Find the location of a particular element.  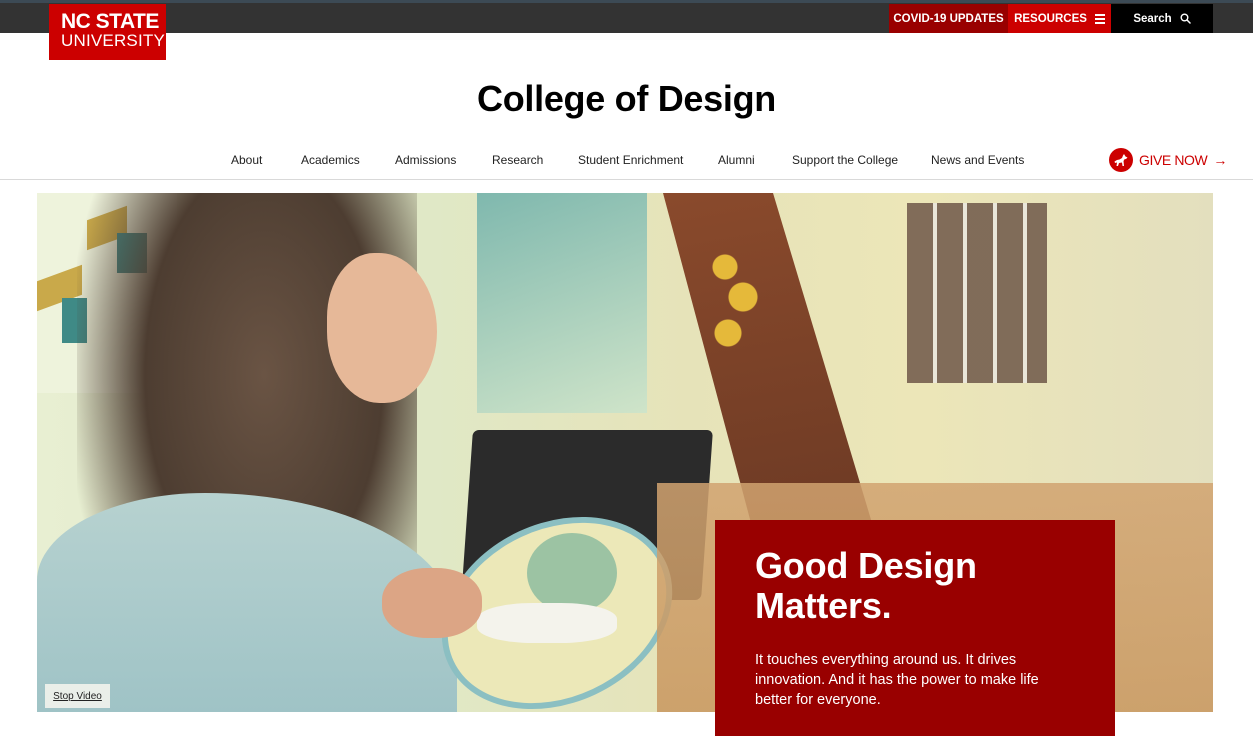

give-now-link: GIVE NOW → is located at coordinates (1168, 160).